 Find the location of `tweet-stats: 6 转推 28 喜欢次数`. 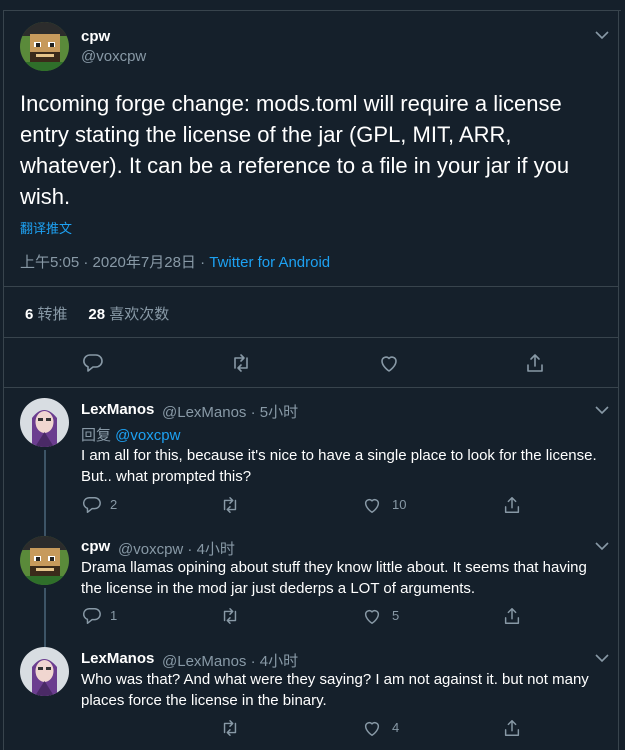

tweet-stats: 6 转推 28 喜欢次数 is located at coordinates (97, 313).